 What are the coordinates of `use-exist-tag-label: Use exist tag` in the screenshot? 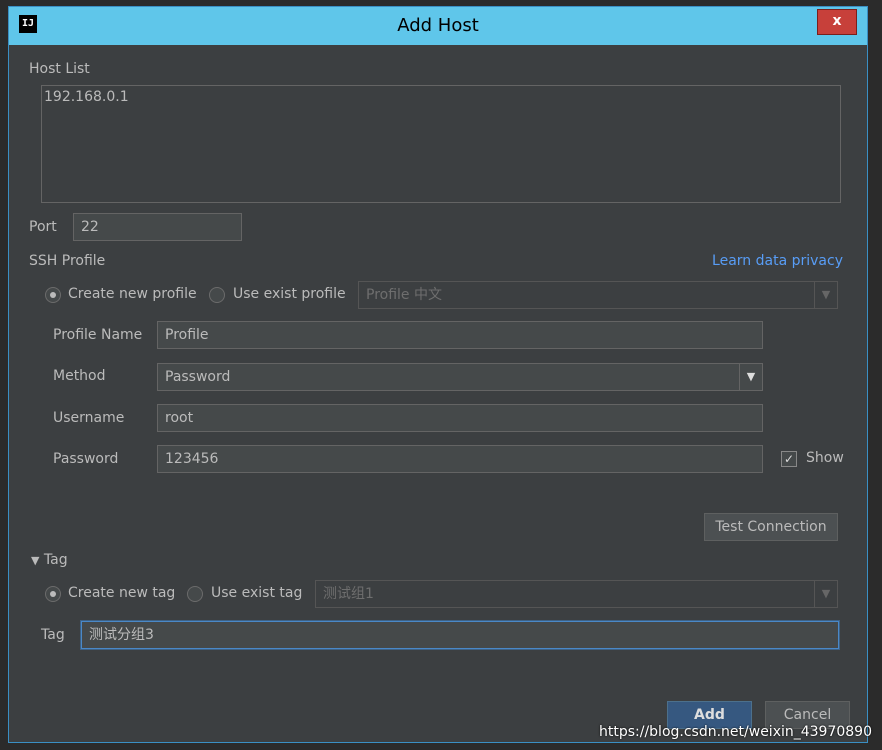 It's located at (256, 593).